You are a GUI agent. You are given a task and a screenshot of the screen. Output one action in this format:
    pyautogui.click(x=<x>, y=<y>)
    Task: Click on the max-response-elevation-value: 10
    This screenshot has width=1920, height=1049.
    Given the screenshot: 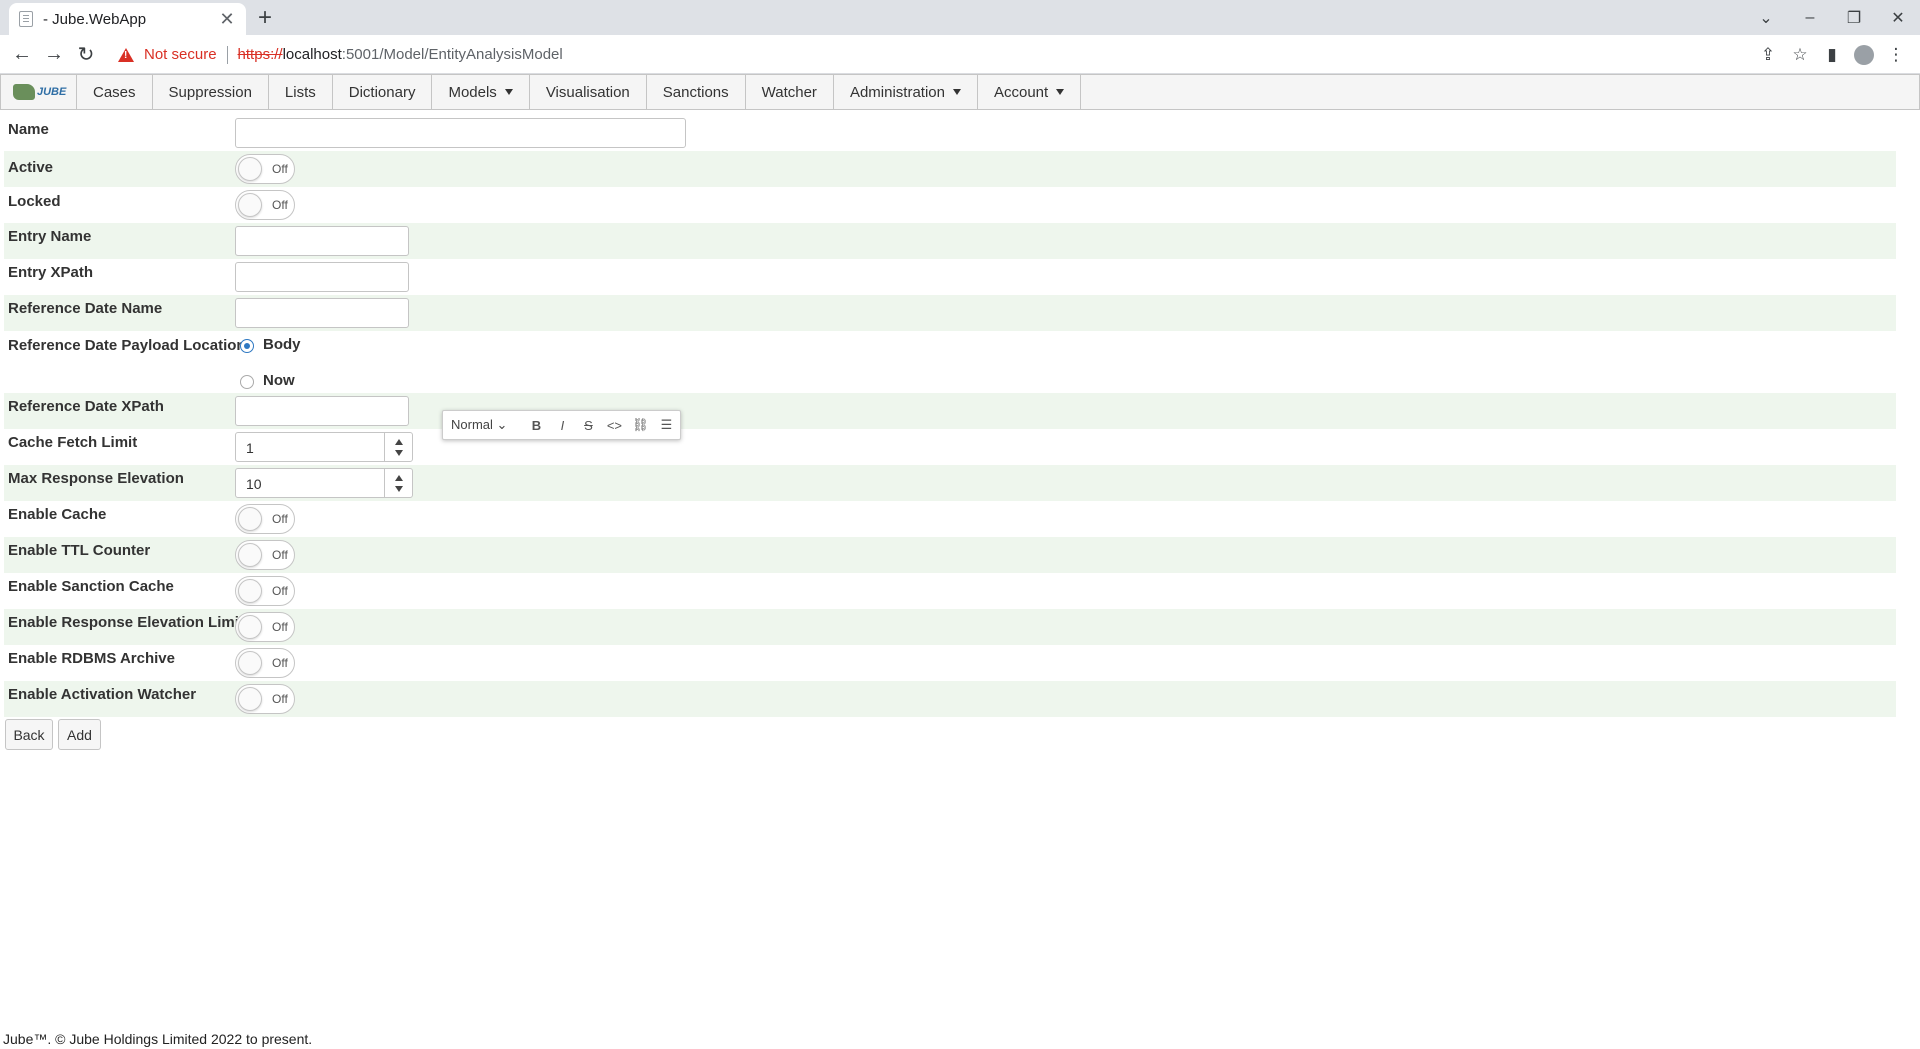 What is the action you would take?
    pyautogui.click(x=254, y=484)
    